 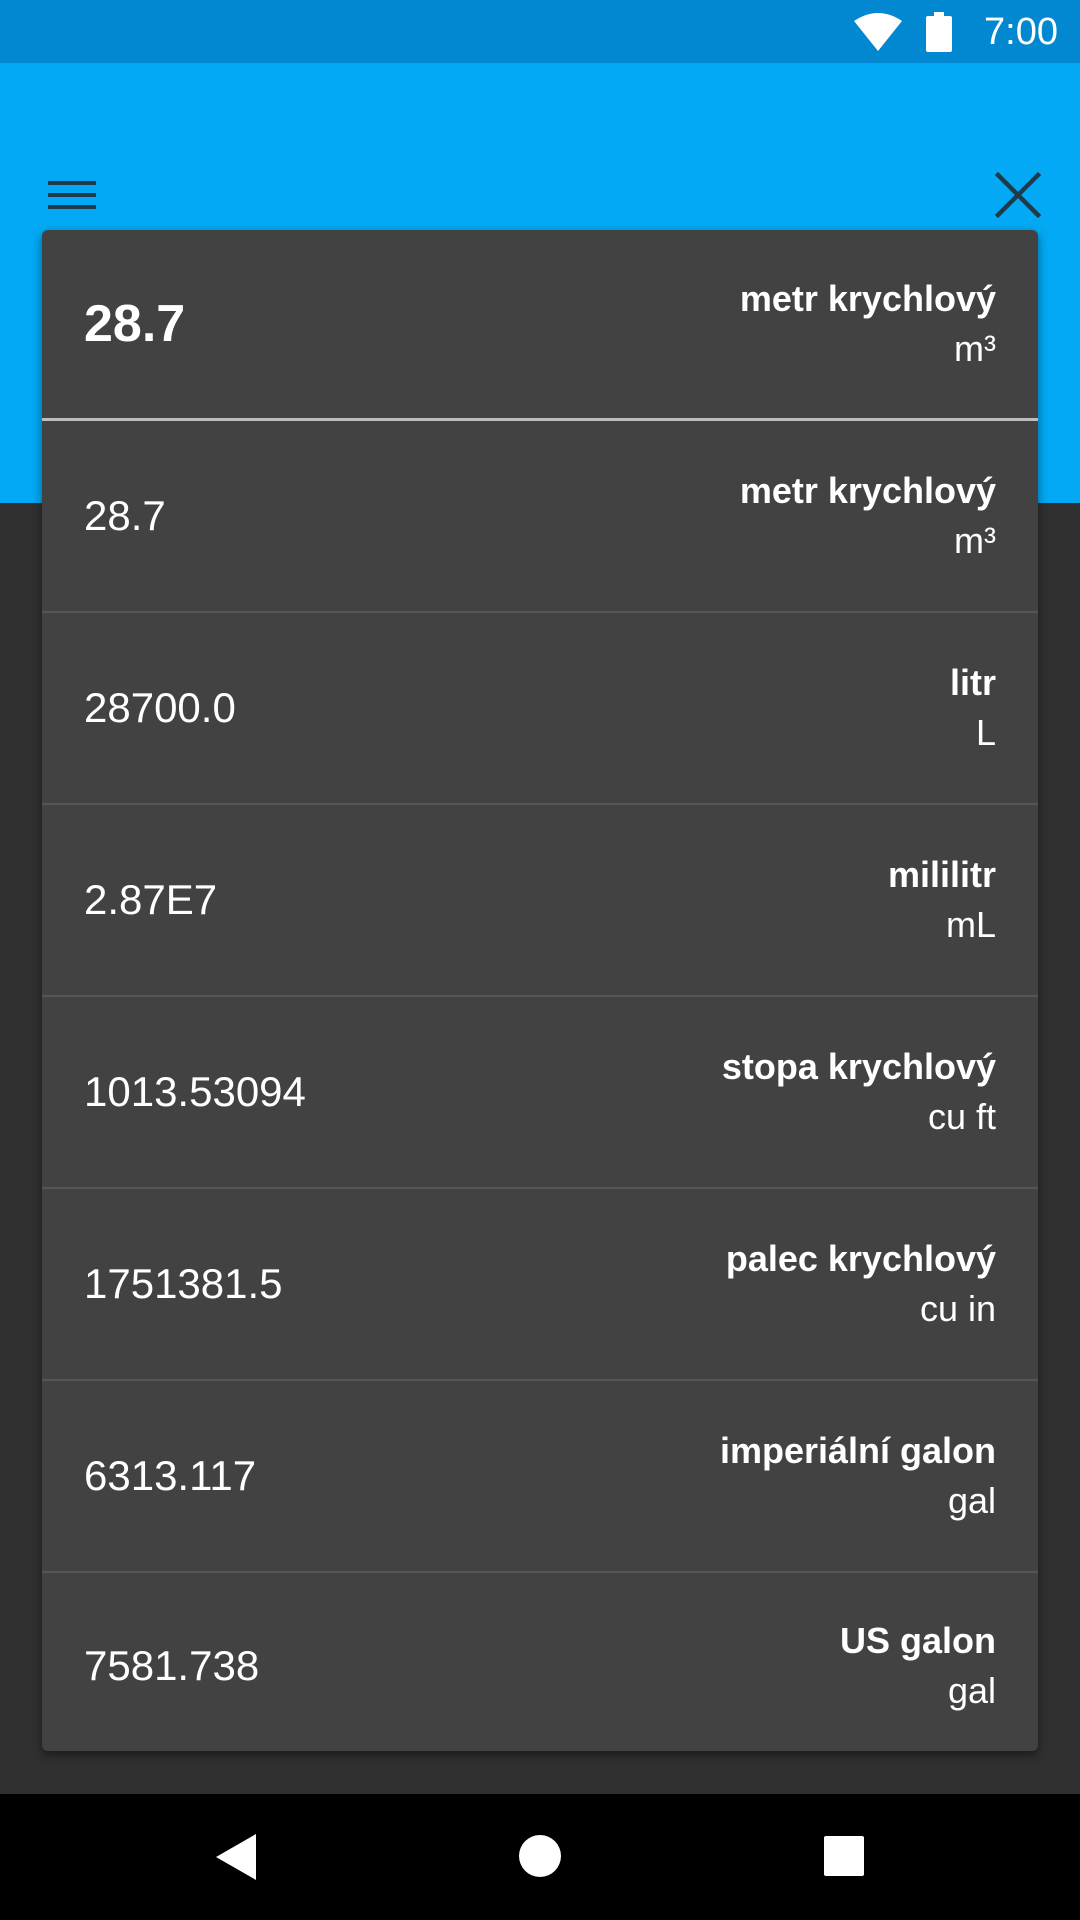 I want to click on menu-icon, so click(x=73, y=205).